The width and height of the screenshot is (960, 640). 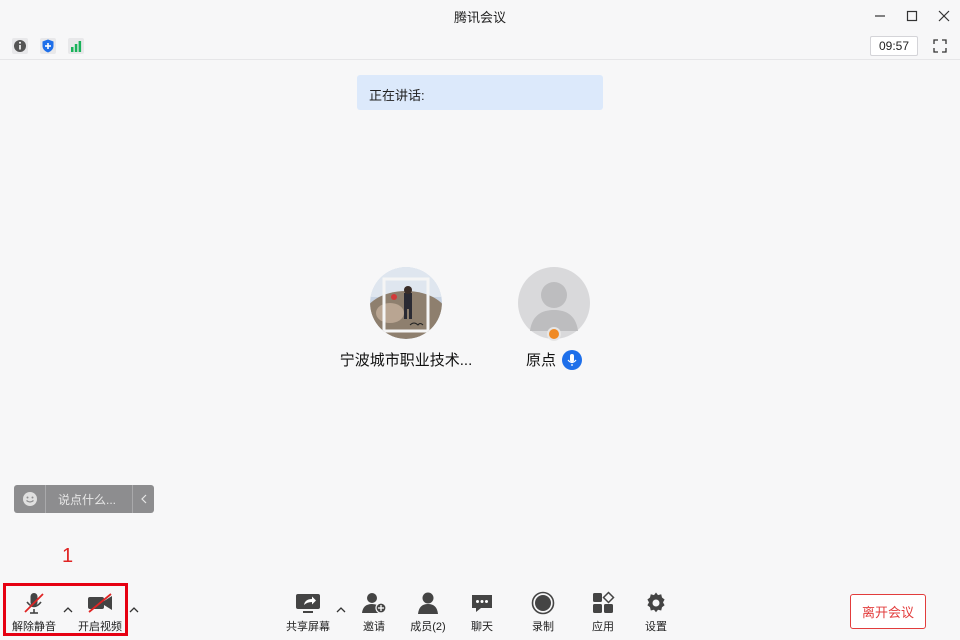 I want to click on fullscreen-button, so click(x=940, y=46).